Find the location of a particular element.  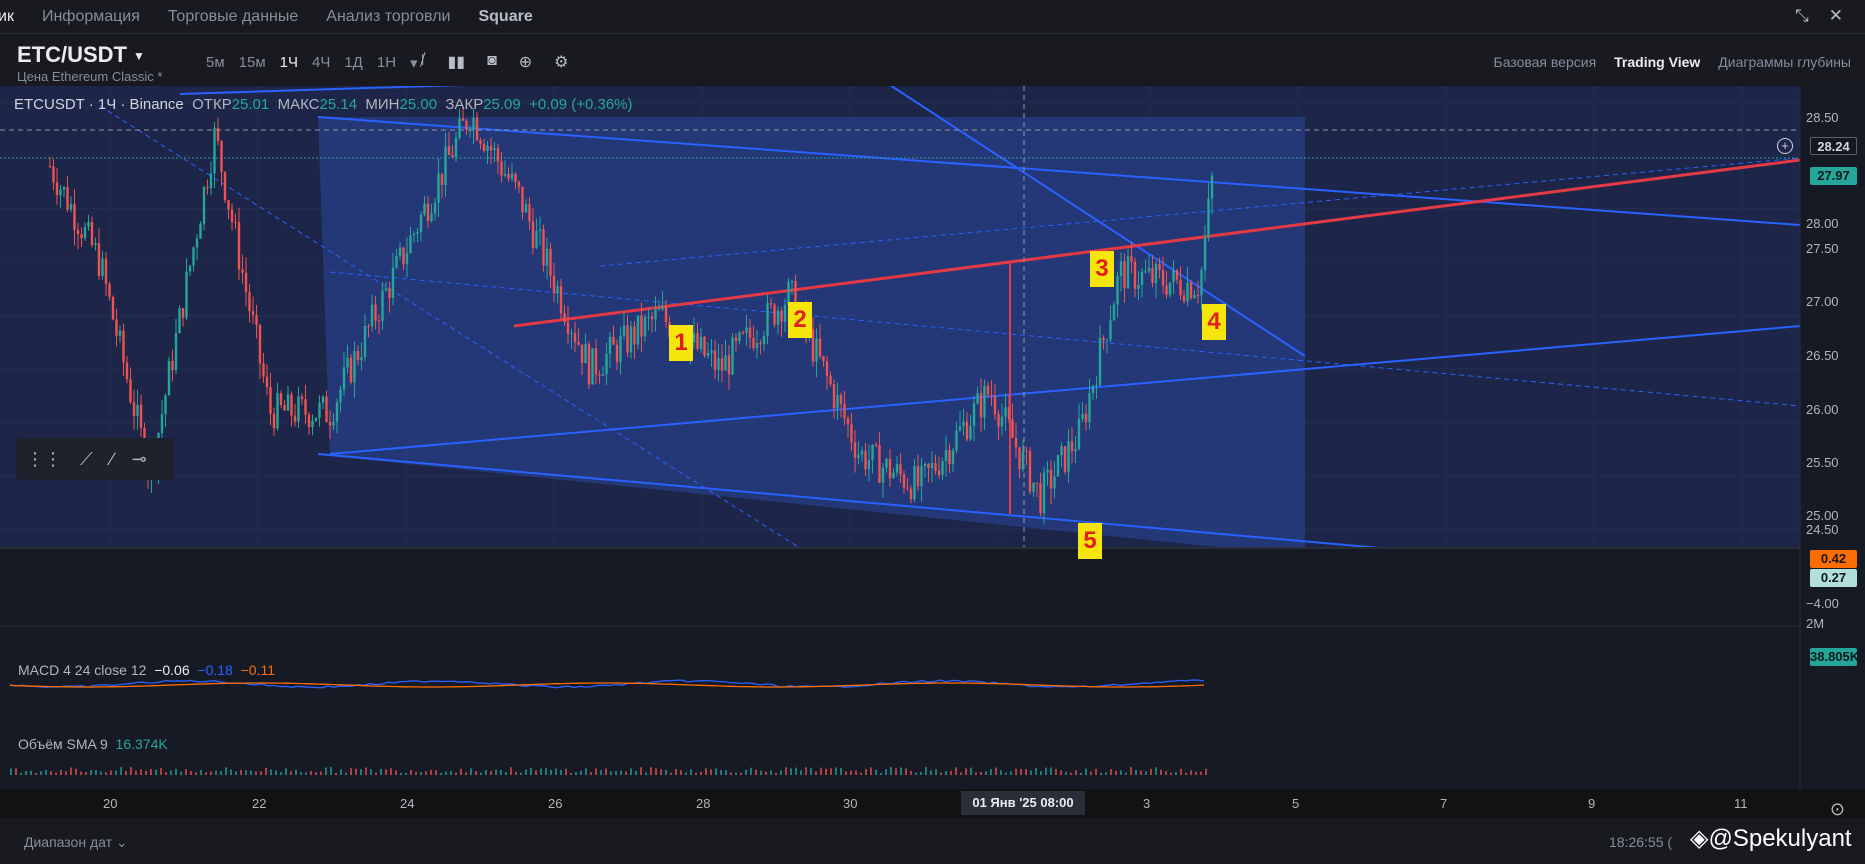

price-tick: 26.50 is located at coordinates (1822, 355).